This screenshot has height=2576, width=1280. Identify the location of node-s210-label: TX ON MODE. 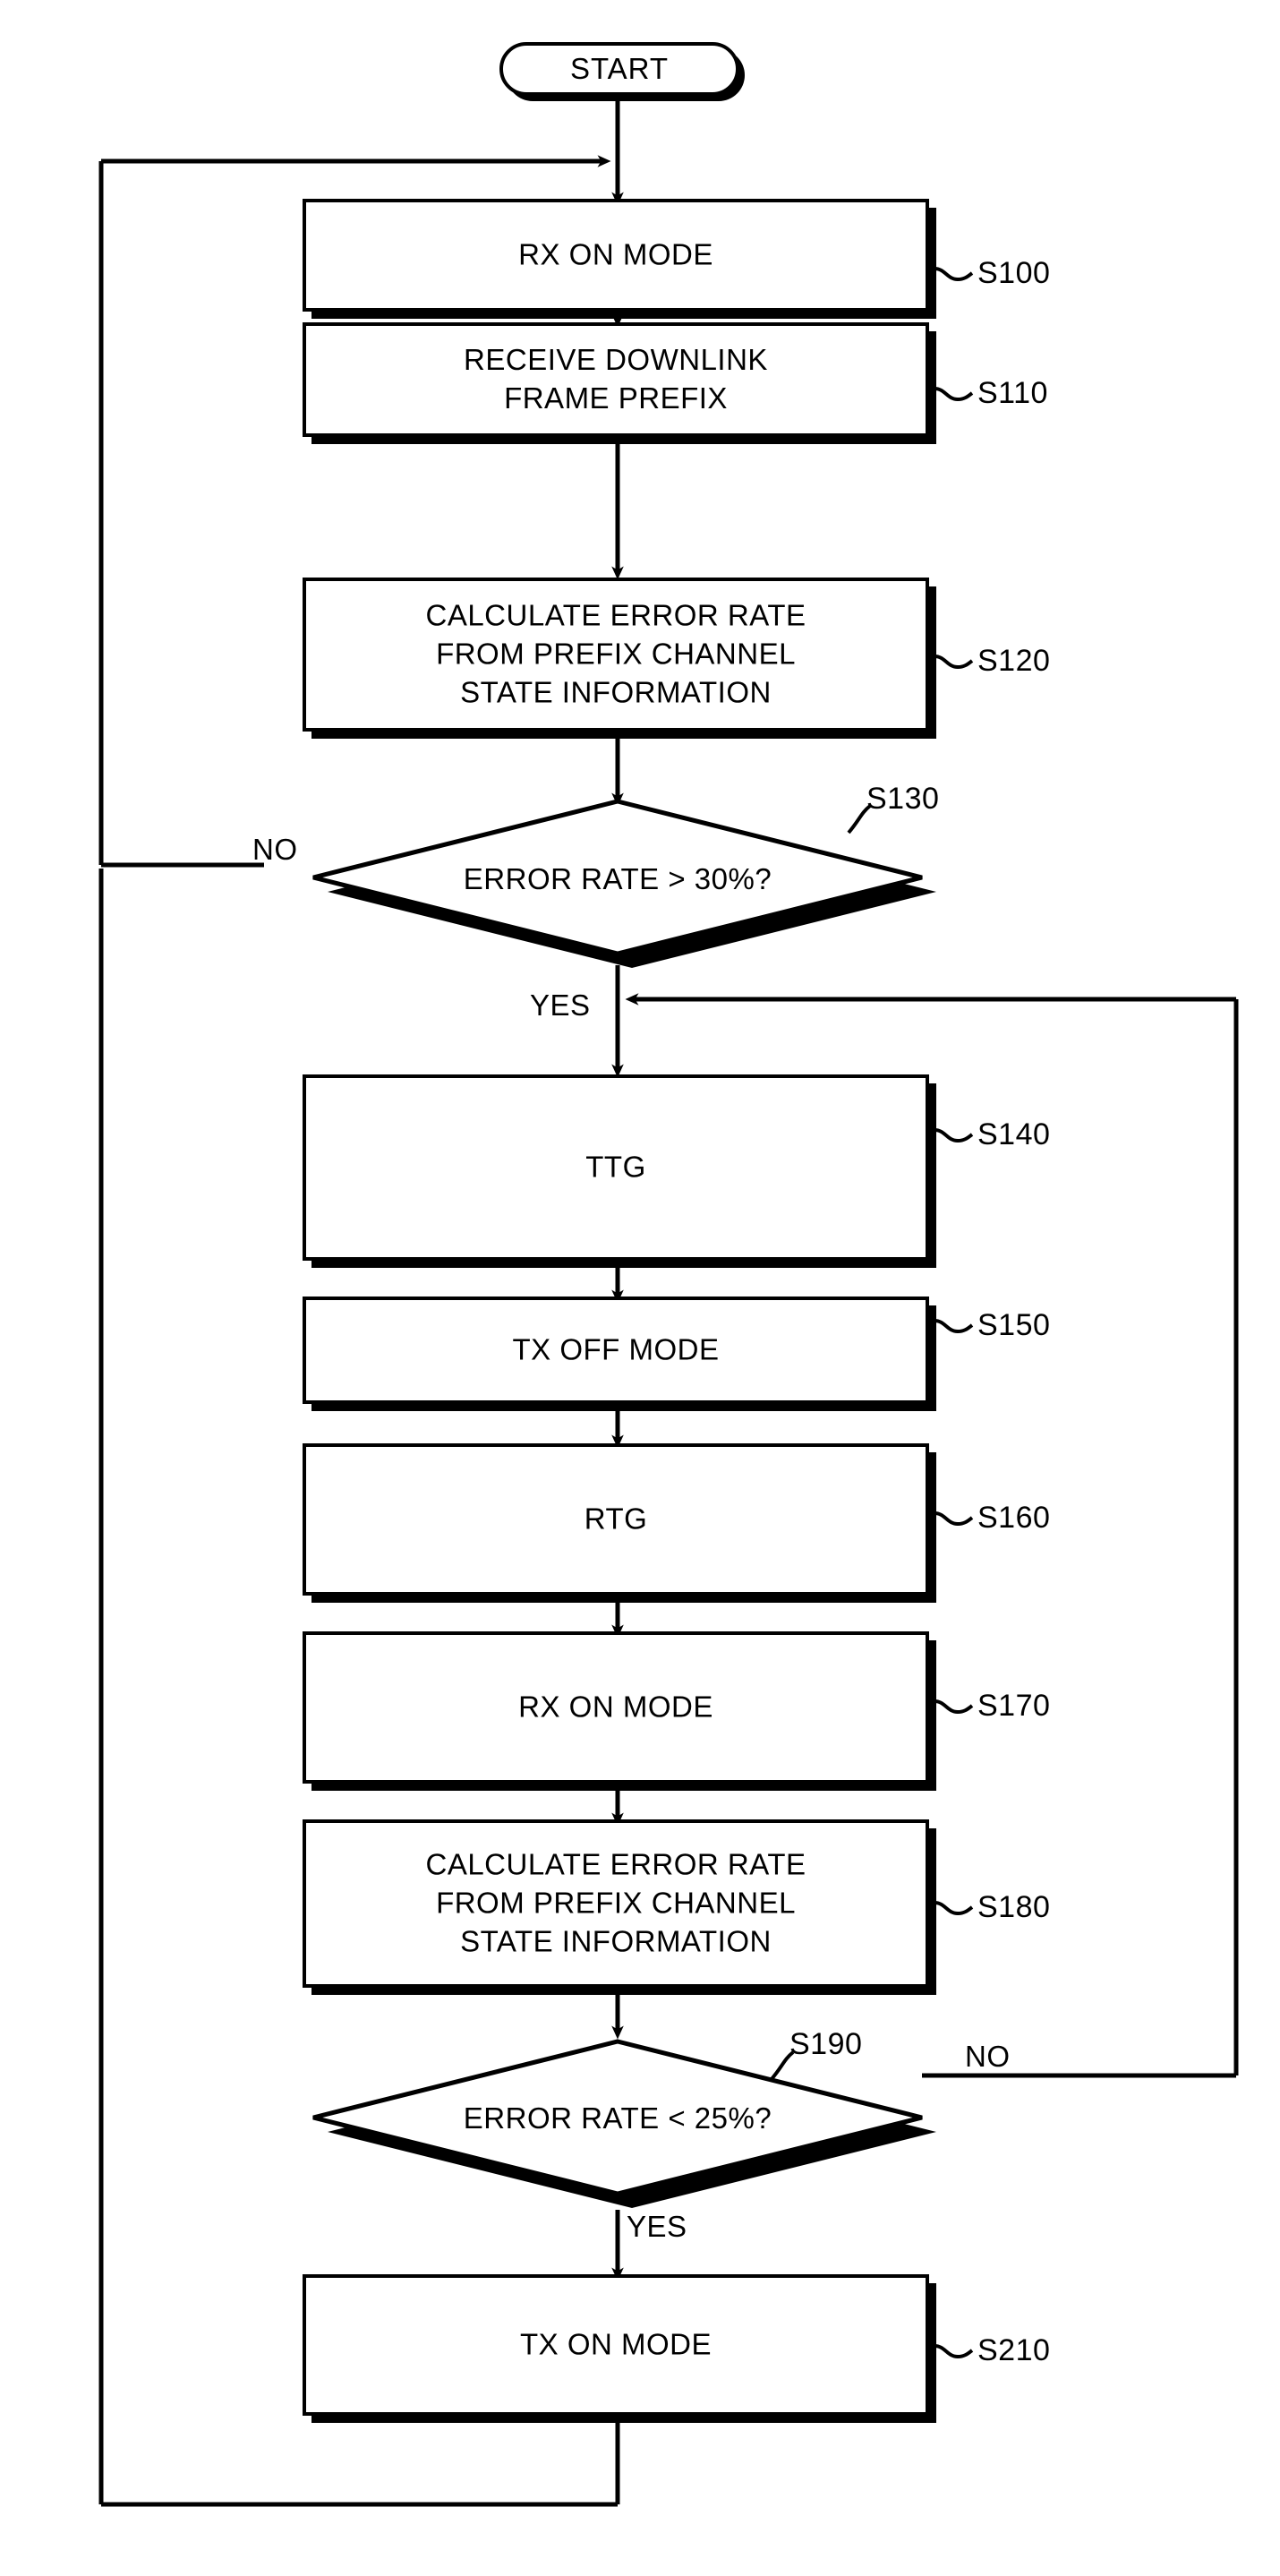
(615, 2344).